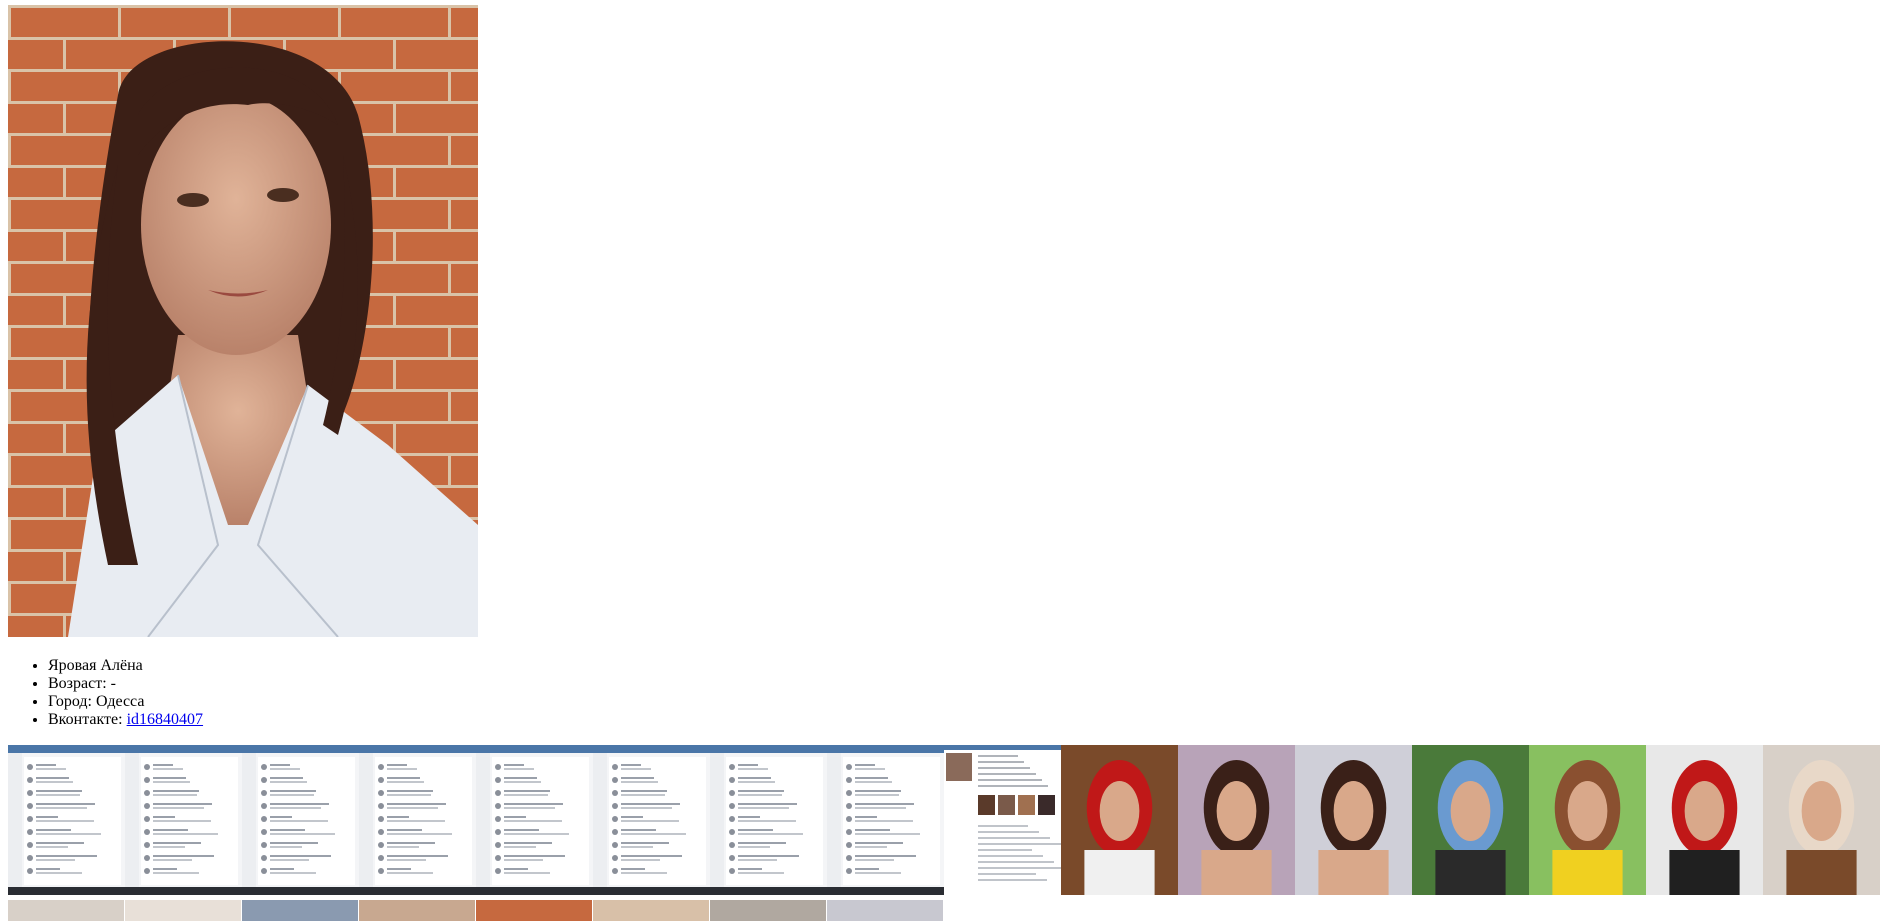 This screenshot has width=1896, height=921. What do you see at coordinates (165, 719) in the screenshot?
I see `vk-profile-link: id16840407` at bounding box center [165, 719].